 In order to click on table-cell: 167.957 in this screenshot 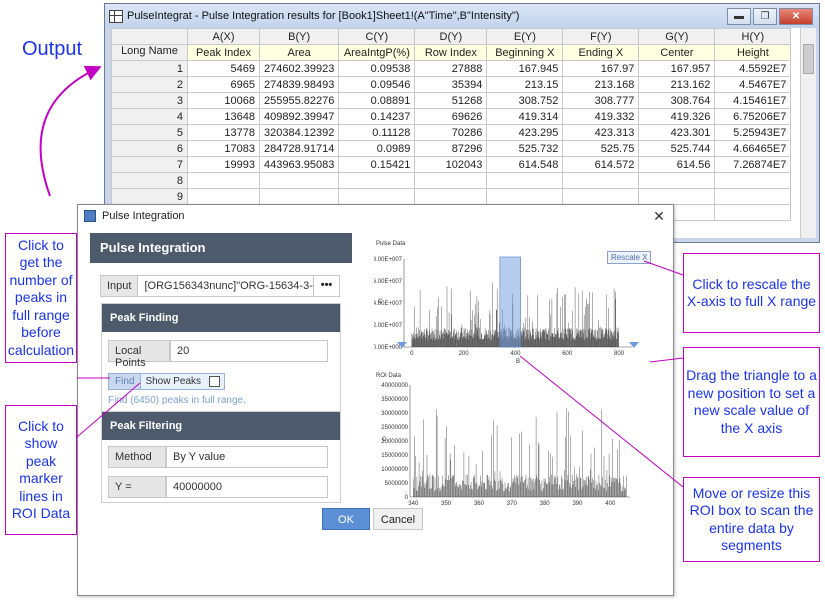, I will do `click(677, 68)`.